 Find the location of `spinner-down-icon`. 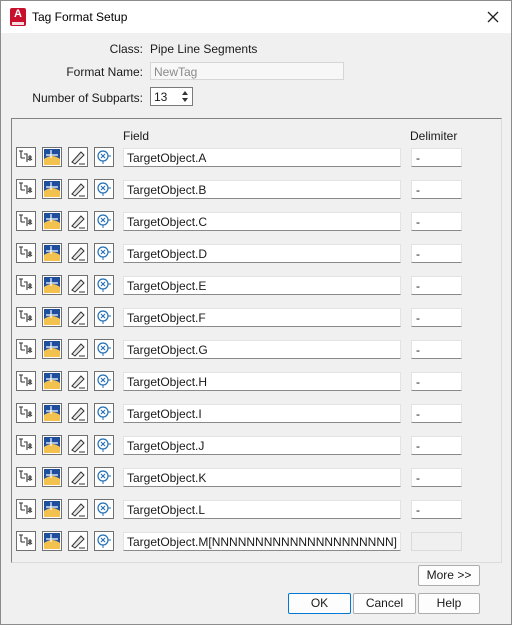

spinner-down-icon is located at coordinates (185, 100).